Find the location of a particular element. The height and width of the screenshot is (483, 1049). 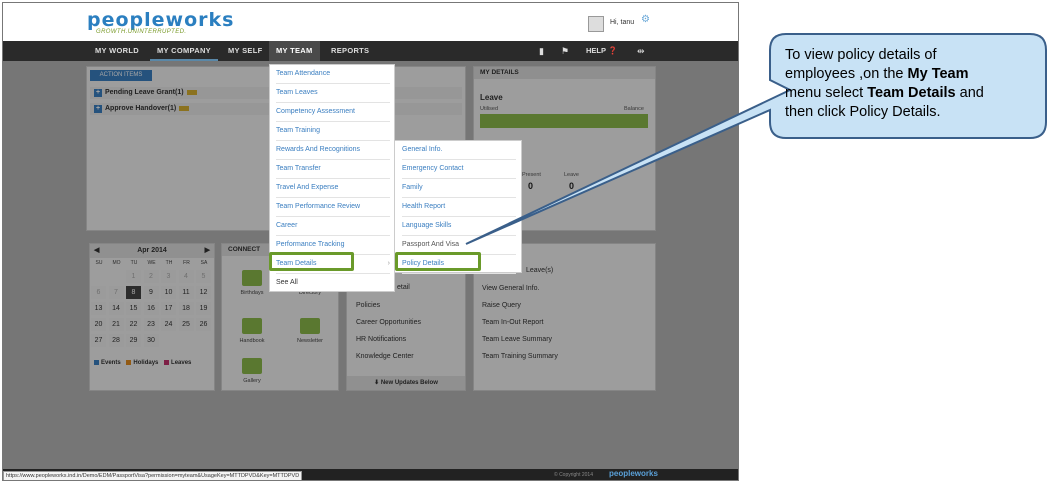

callout-line: menu select Team Details and is located at coordinates (905, 93).